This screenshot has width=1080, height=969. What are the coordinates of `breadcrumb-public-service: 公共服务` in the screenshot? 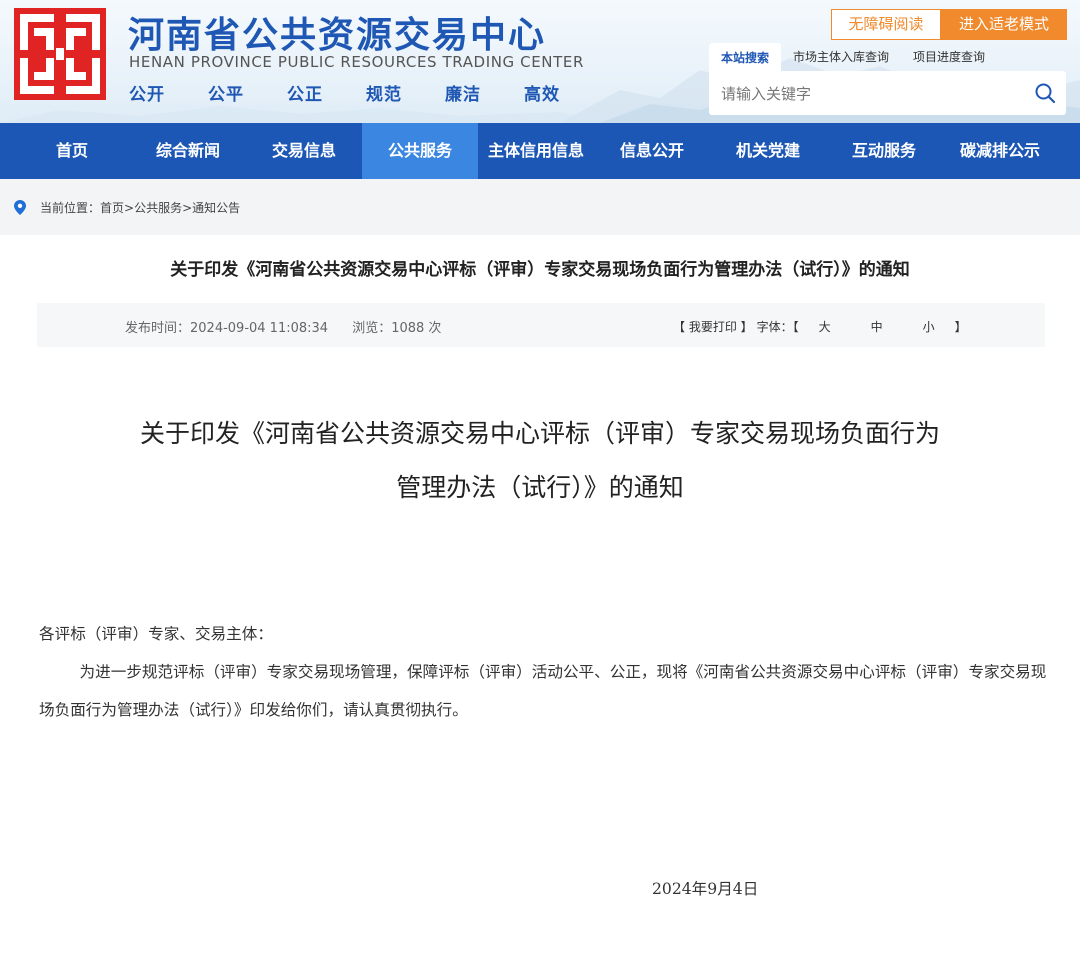 It's located at (158, 207).